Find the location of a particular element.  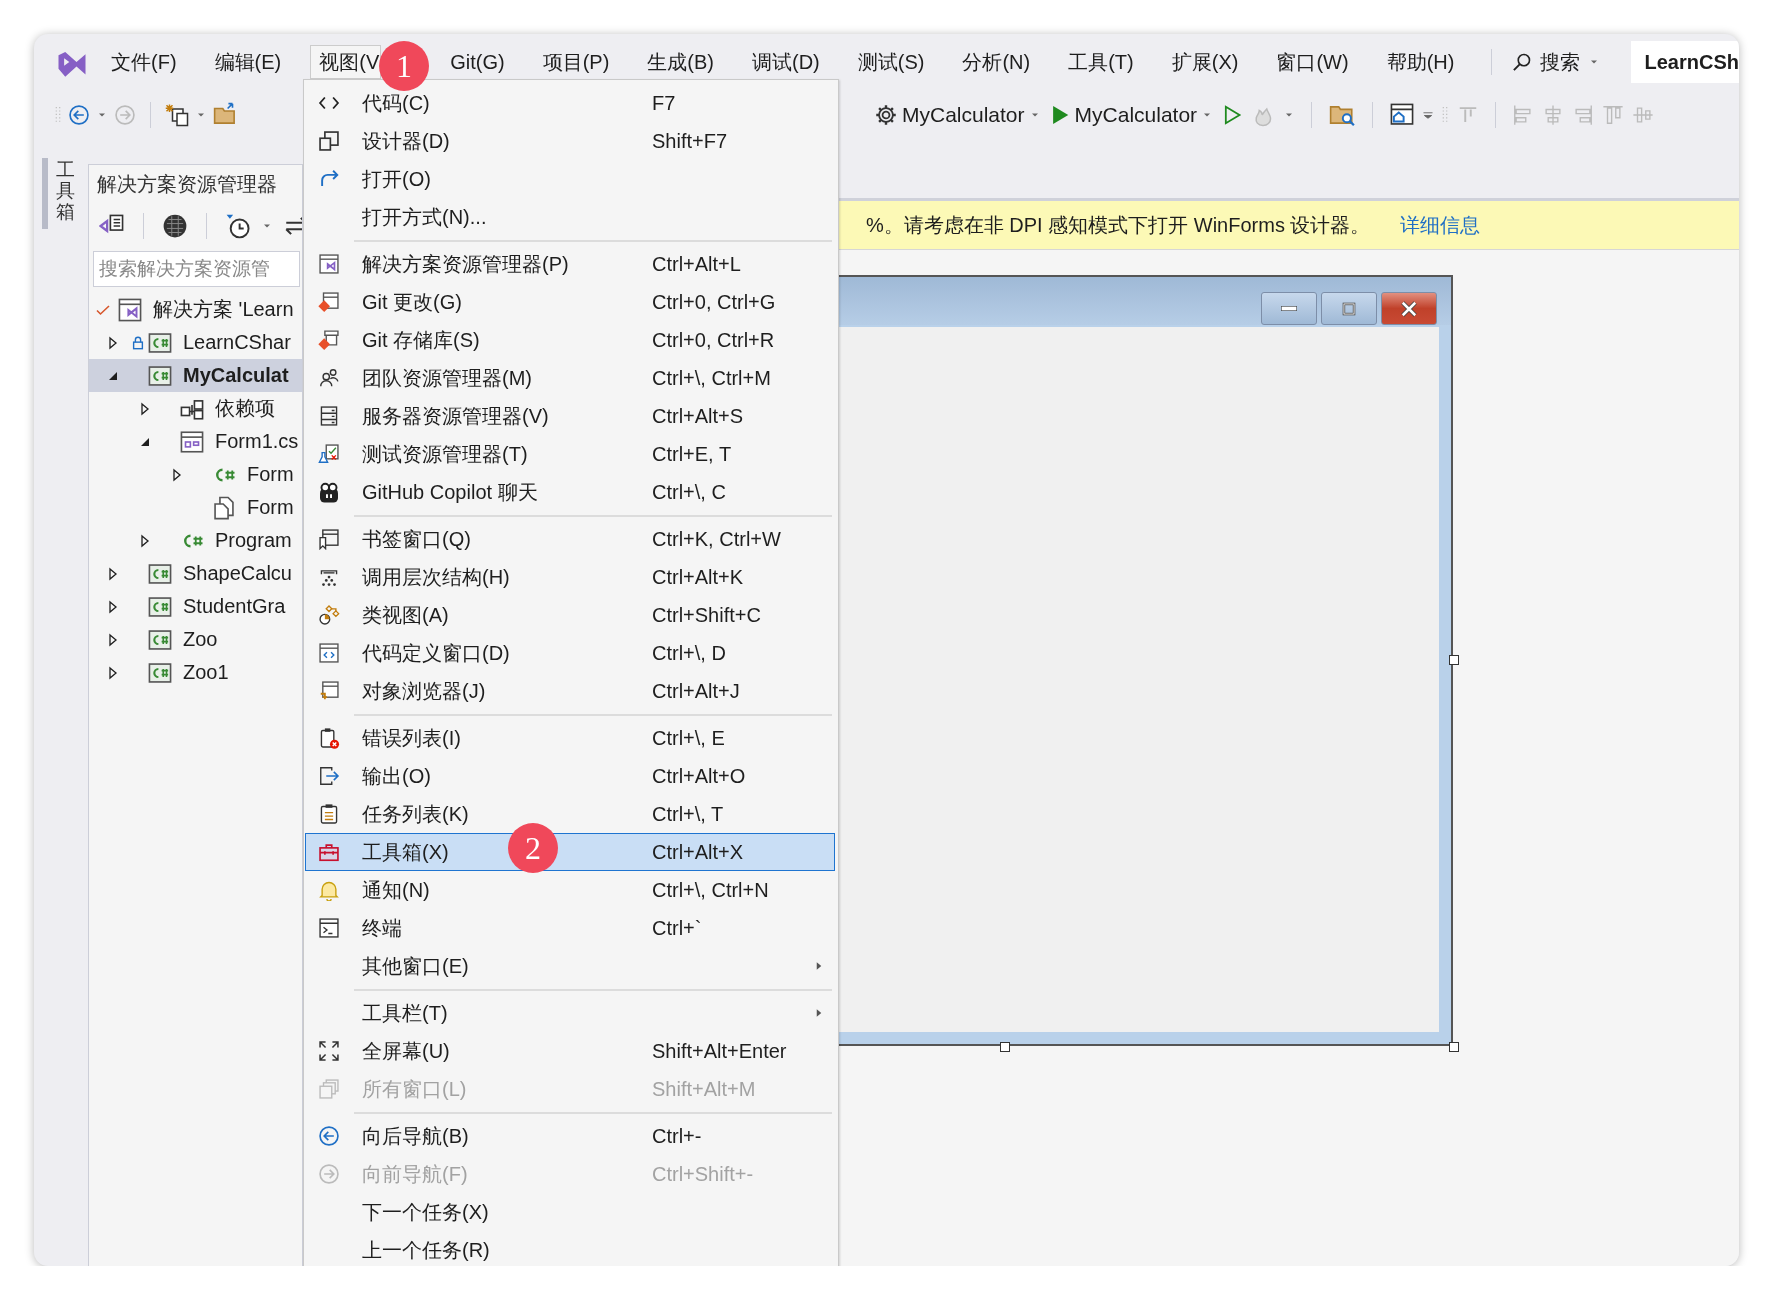

globe-icon is located at coordinates (175, 226).